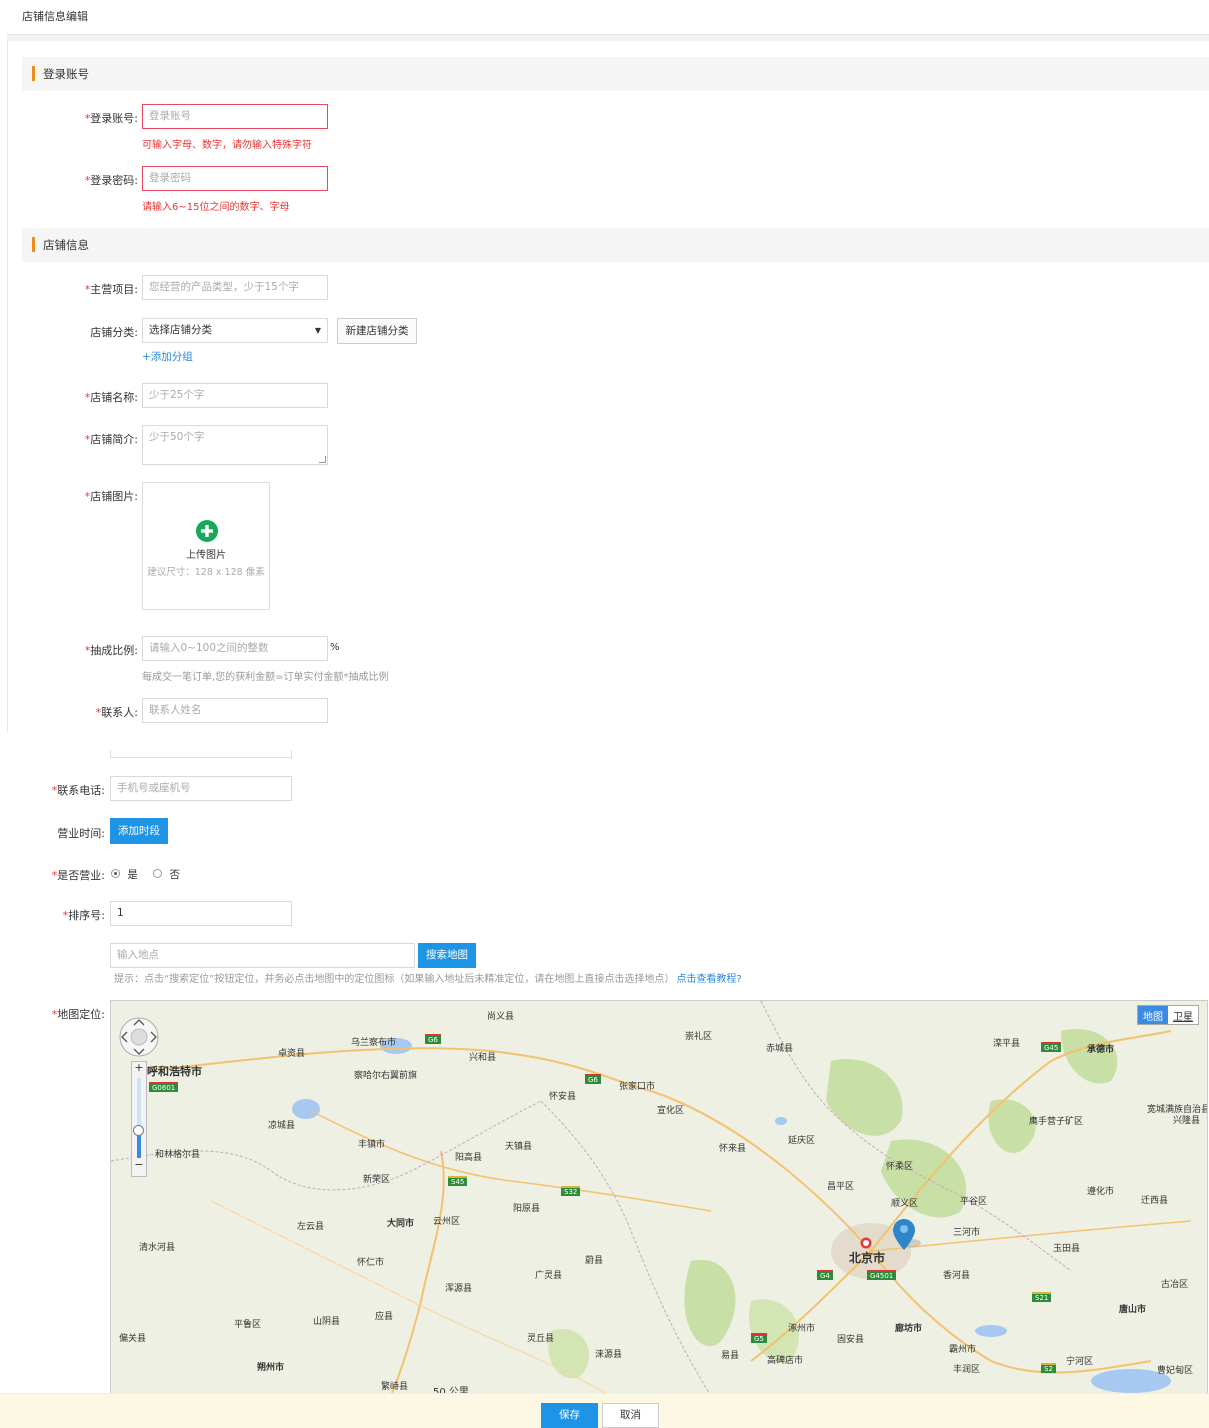 Image resolution: width=1209 pixels, height=1428 pixels. What do you see at coordinates (81, 833) in the screenshot?
I see `business-hours-label: 营业时间:` at bounding box center [81, 833].